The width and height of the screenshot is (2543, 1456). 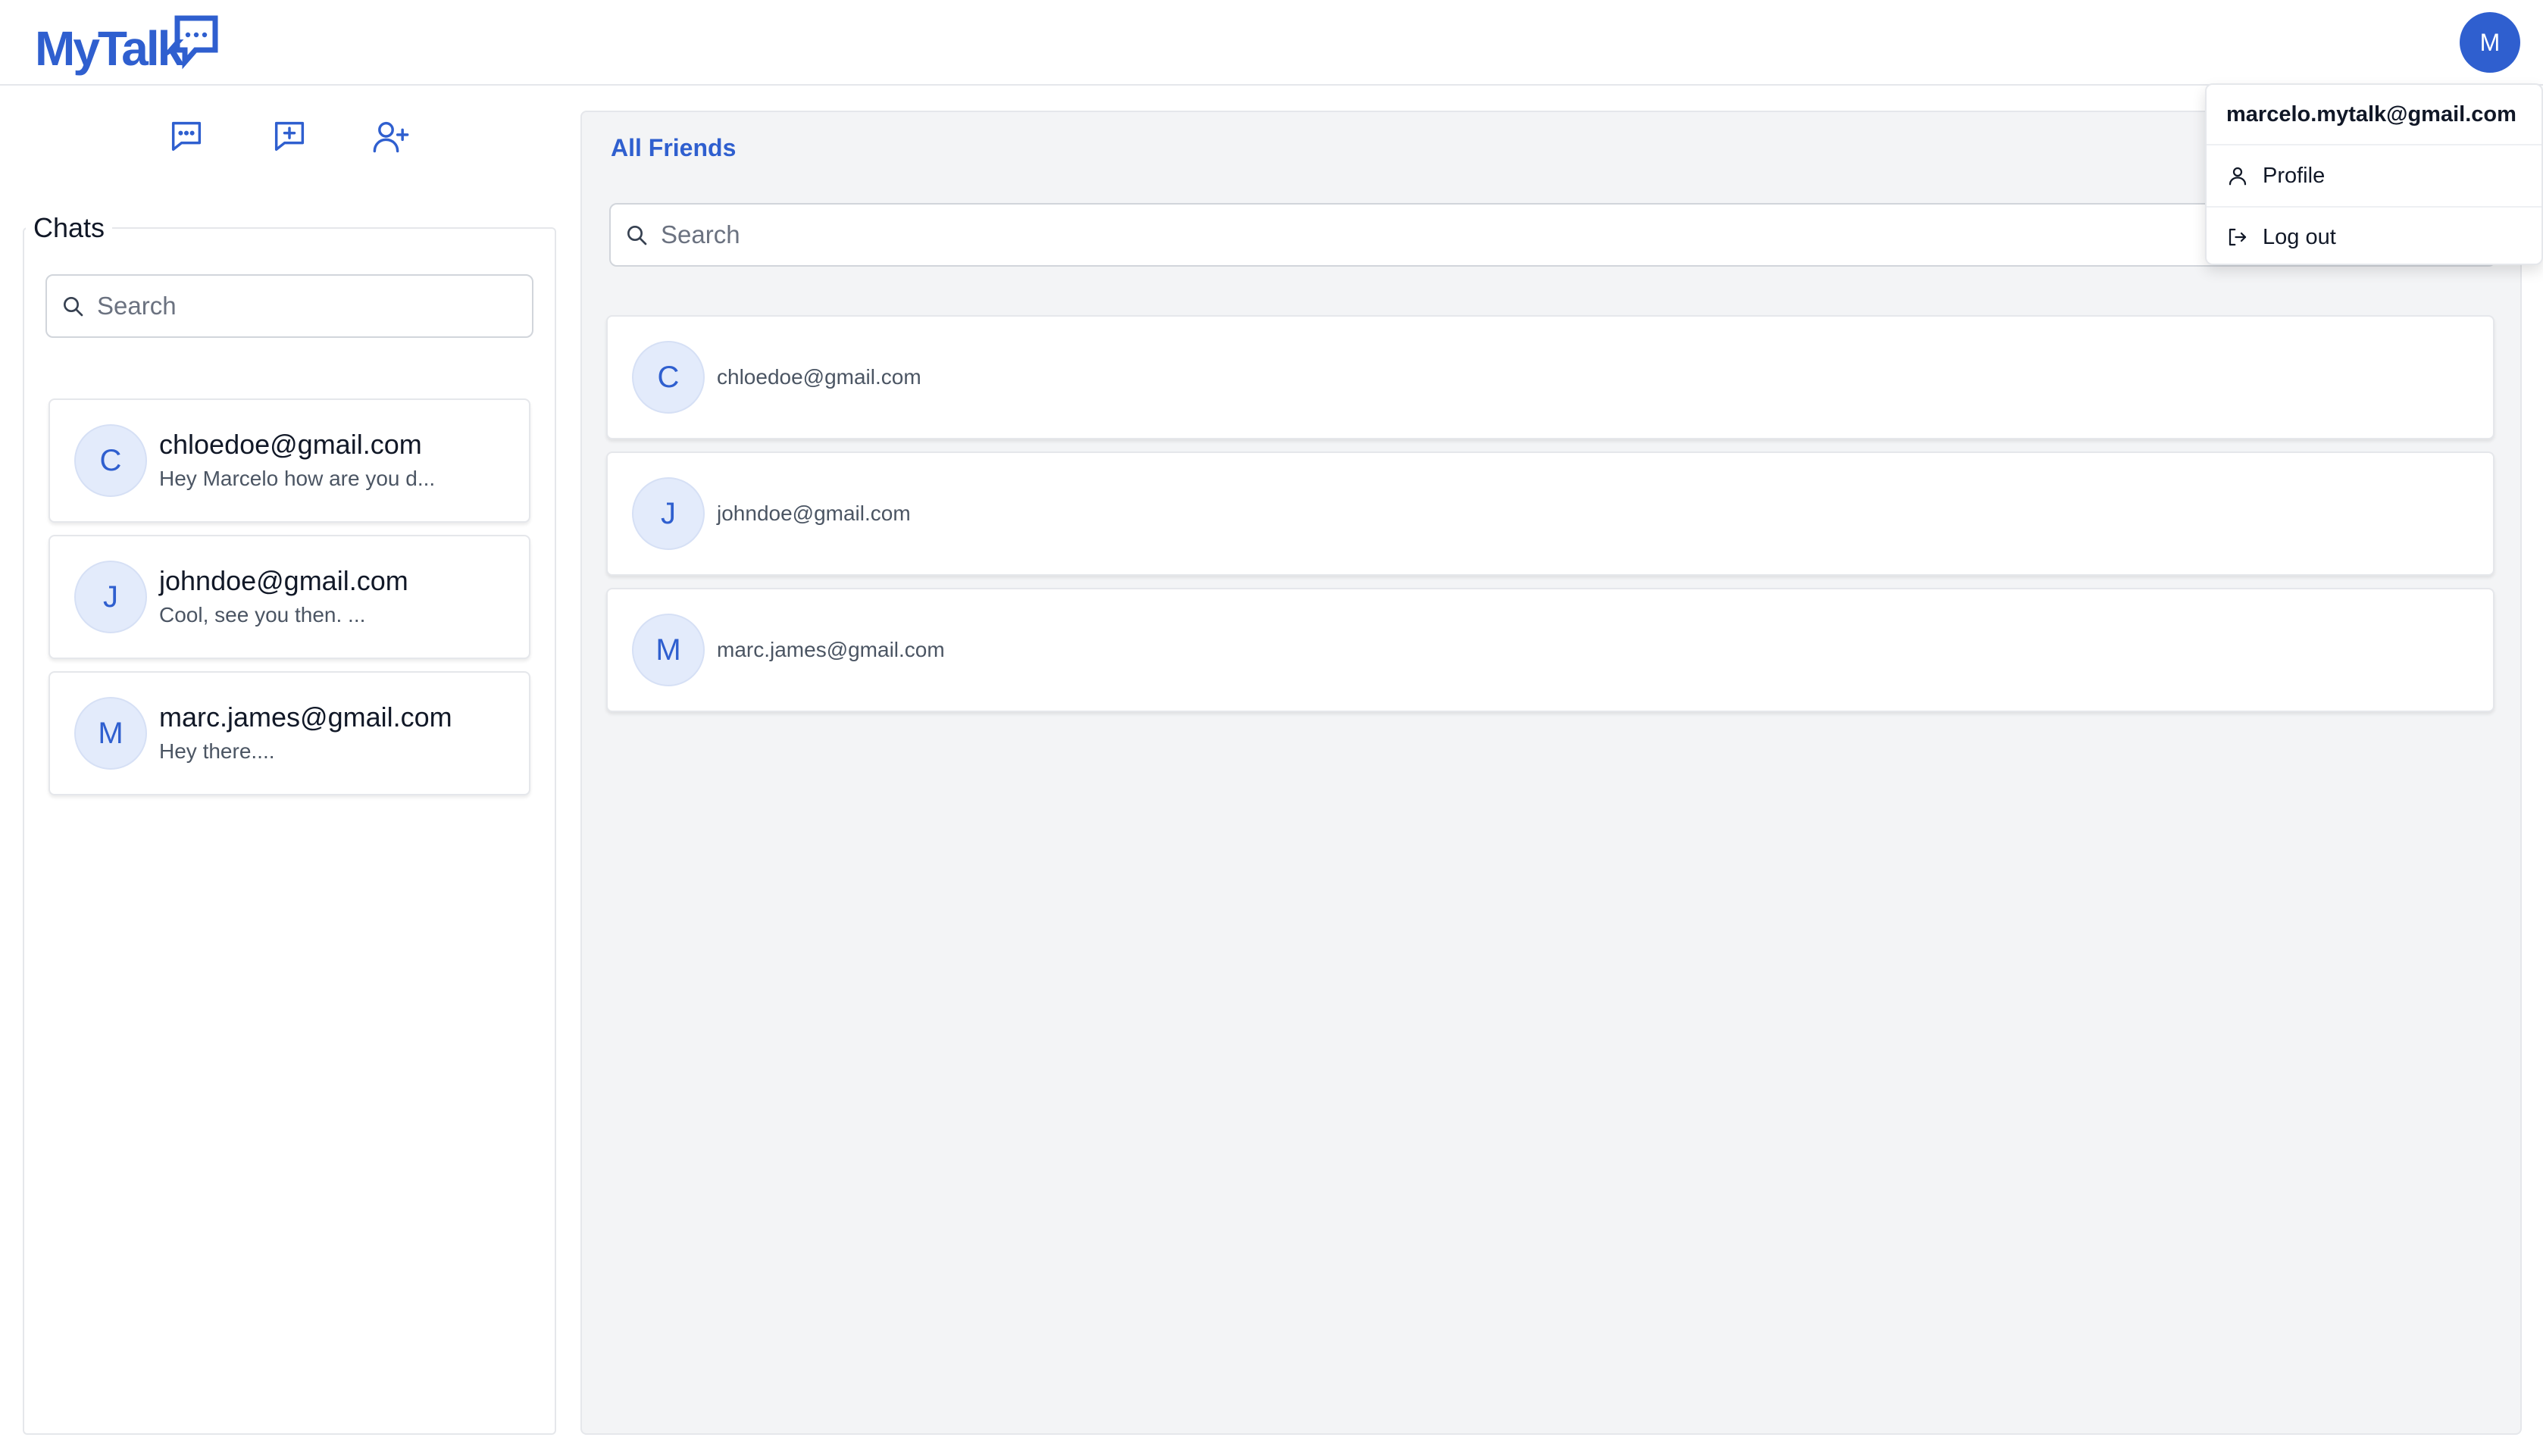 What do you see at coordinates (2238, 237) in the screenshot?
I see `logout-icon` at bounding box center [2238, 237].